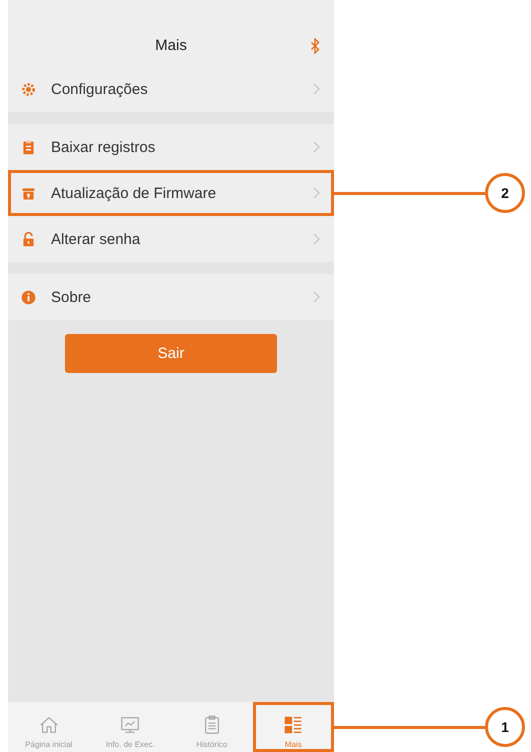 The height and width of the screenshot is (752, 531). Describe the element at coordinates (96, 239) in the screenshot. I see `menu-item-label: Alterar senha` at that location.